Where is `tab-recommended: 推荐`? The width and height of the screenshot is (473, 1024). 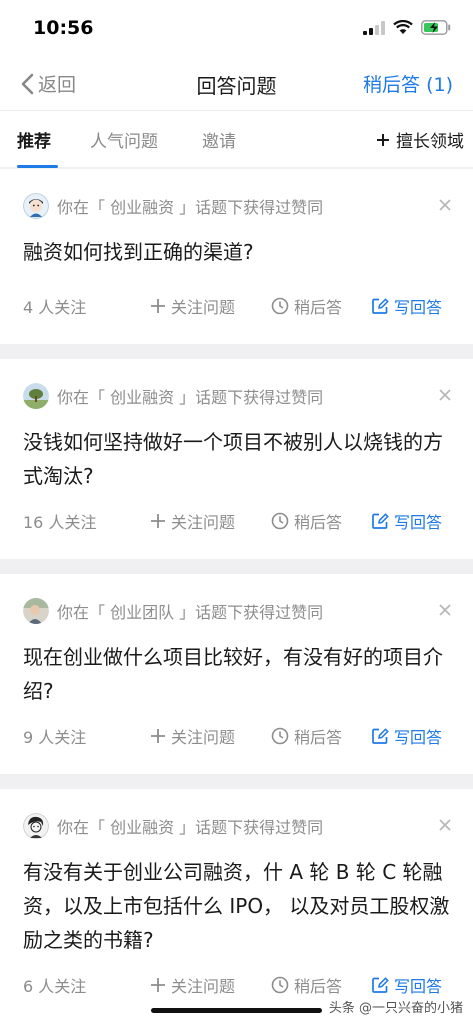 tab-recommended: 推荐 is located at coordinates (34, 139).